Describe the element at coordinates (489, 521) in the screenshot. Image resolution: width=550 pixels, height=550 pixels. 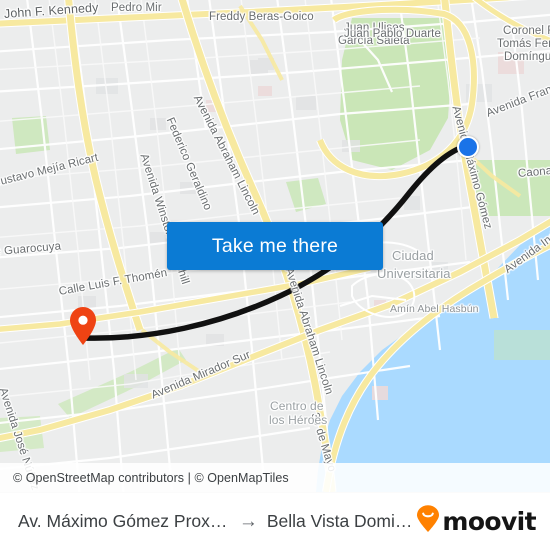
I see `moovit-wordmark: moovit` at that location.